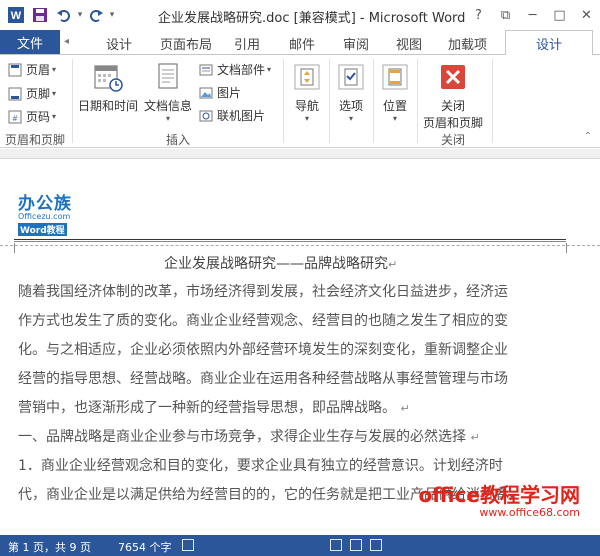 This screenshot has width=600, height=556. Describe the element at coordinates (350, 106) in the screenshot. I see `options-label: 选项` at that location.